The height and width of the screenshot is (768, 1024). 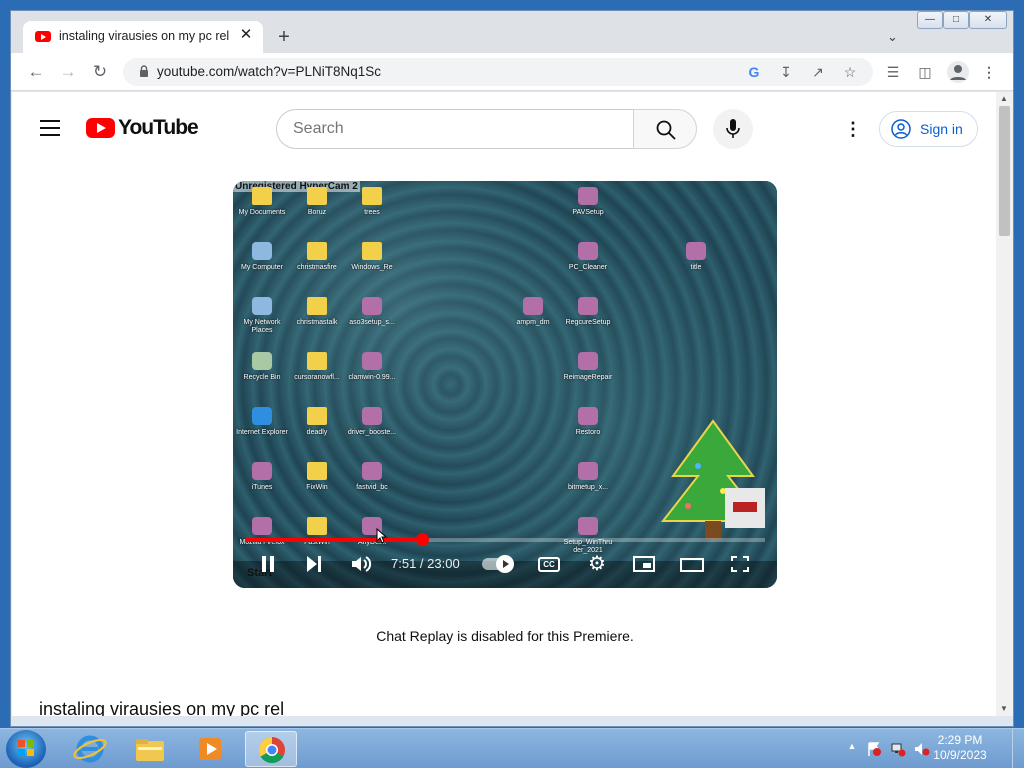 What do you see at coordinates (895, 37) in the screenshot?
I see `tab-search-chevron-icon: ⌄` at bounding box center [895, 37].